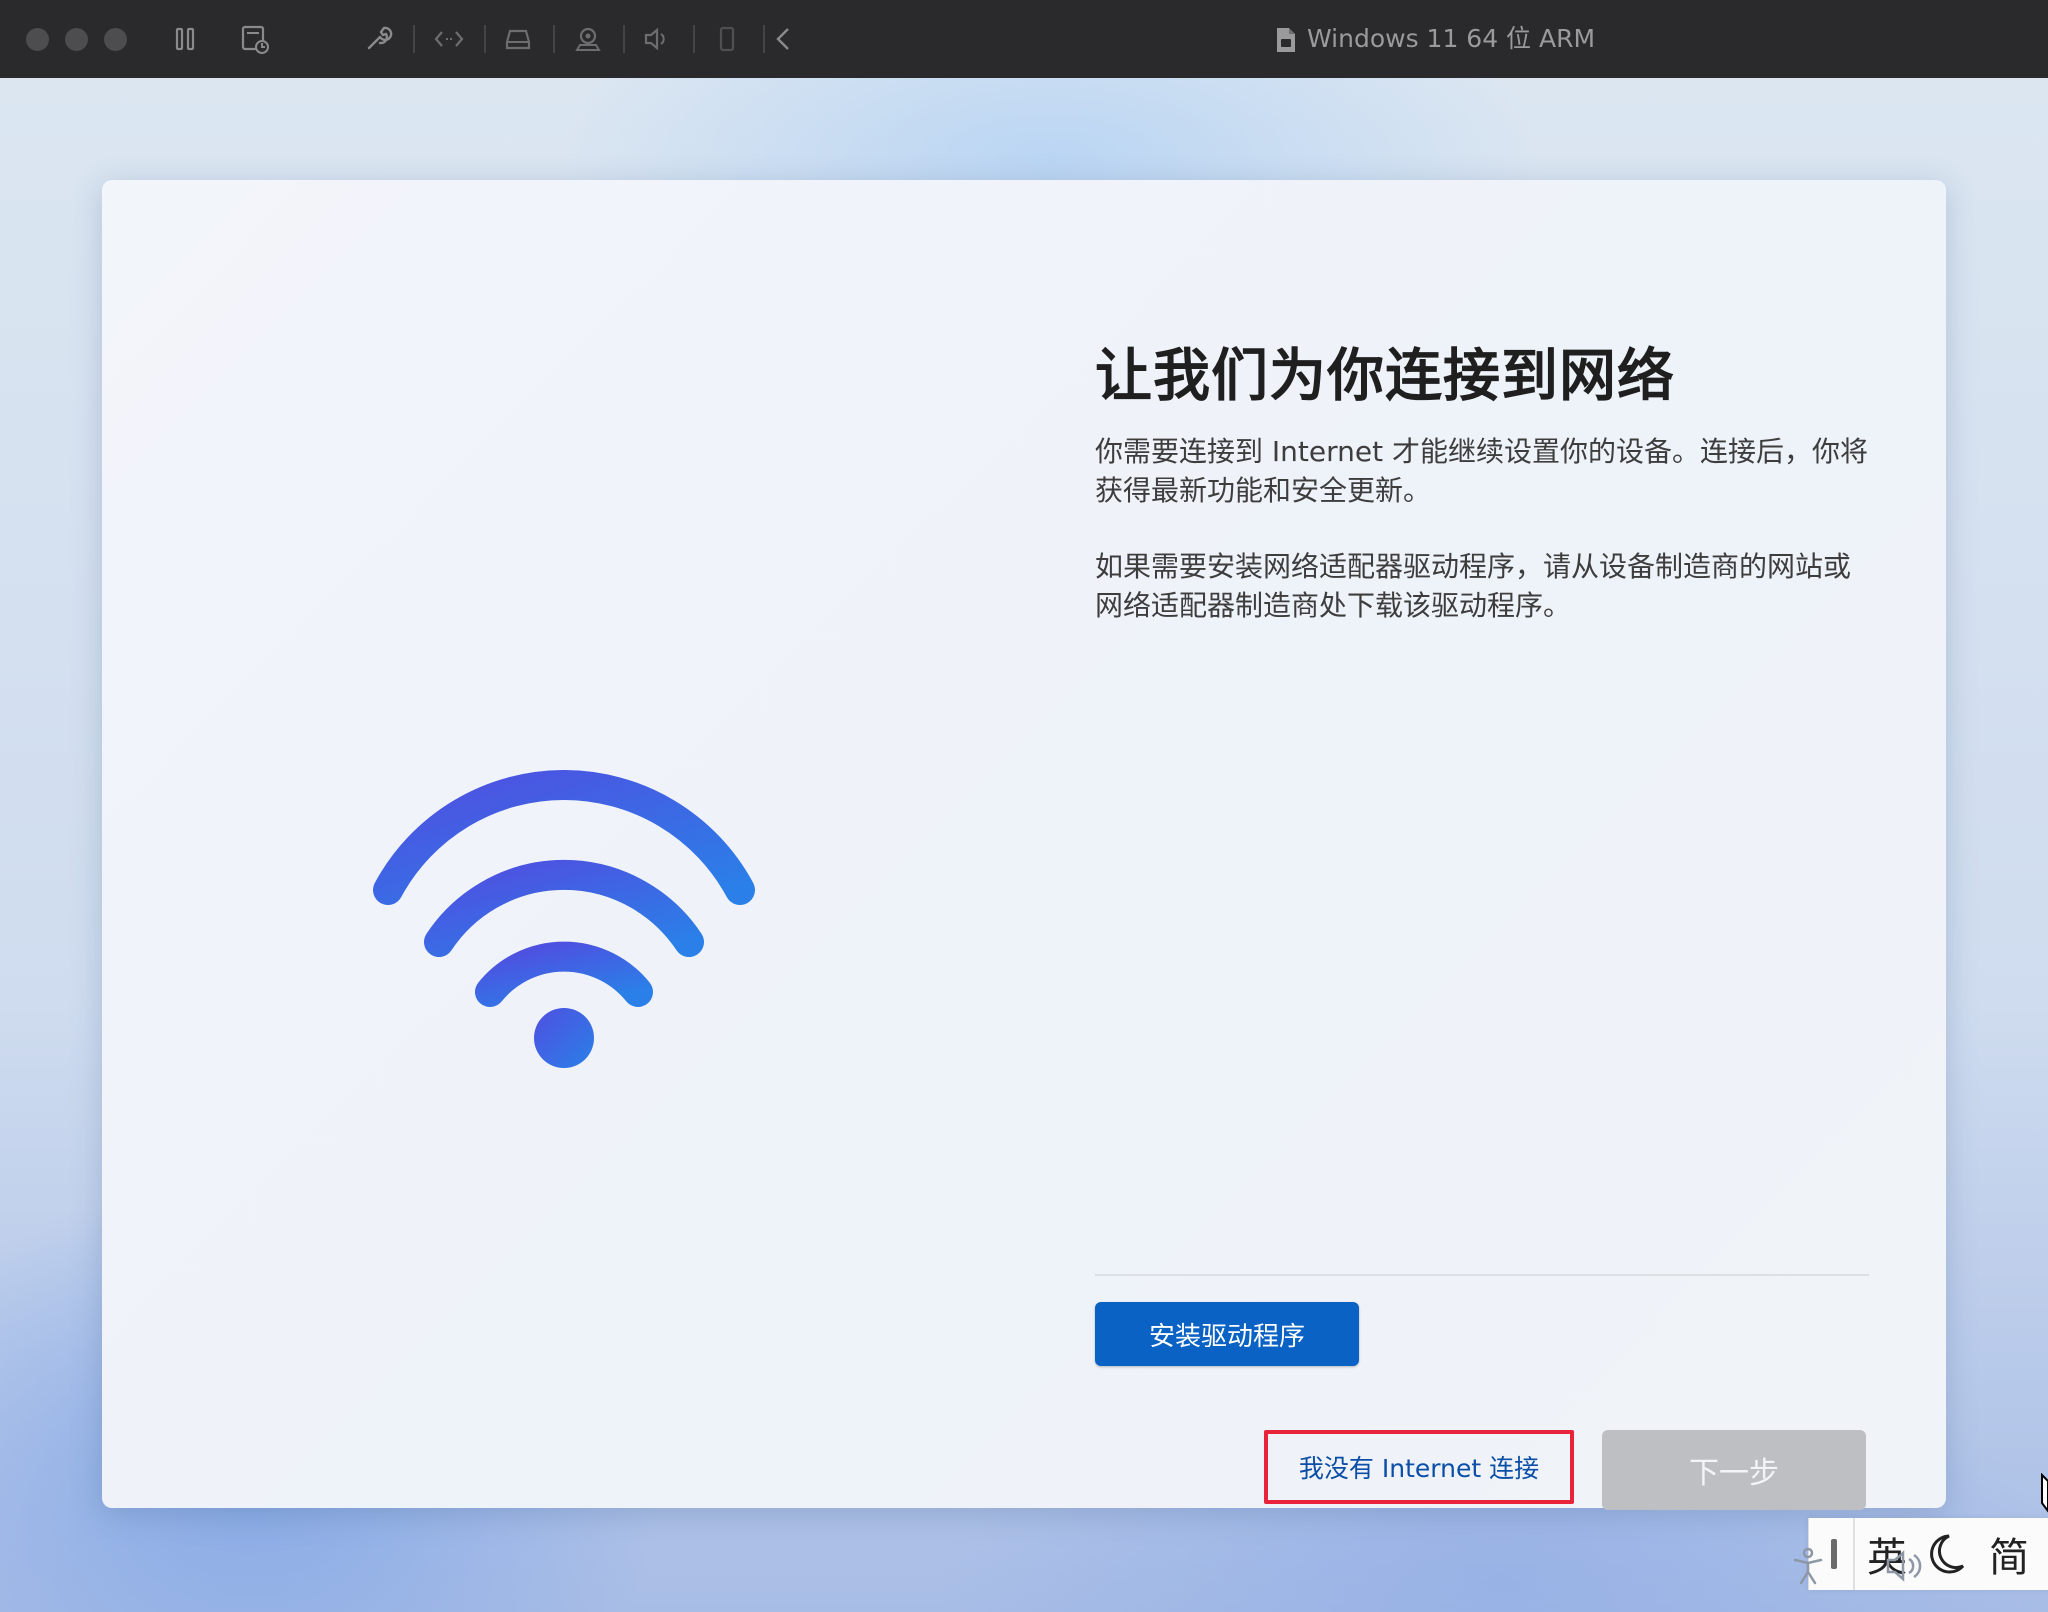  What do you see at coordinates (564, 919) in the screenshot?
I see `wifi-icon` at bounding box center [564, 919].